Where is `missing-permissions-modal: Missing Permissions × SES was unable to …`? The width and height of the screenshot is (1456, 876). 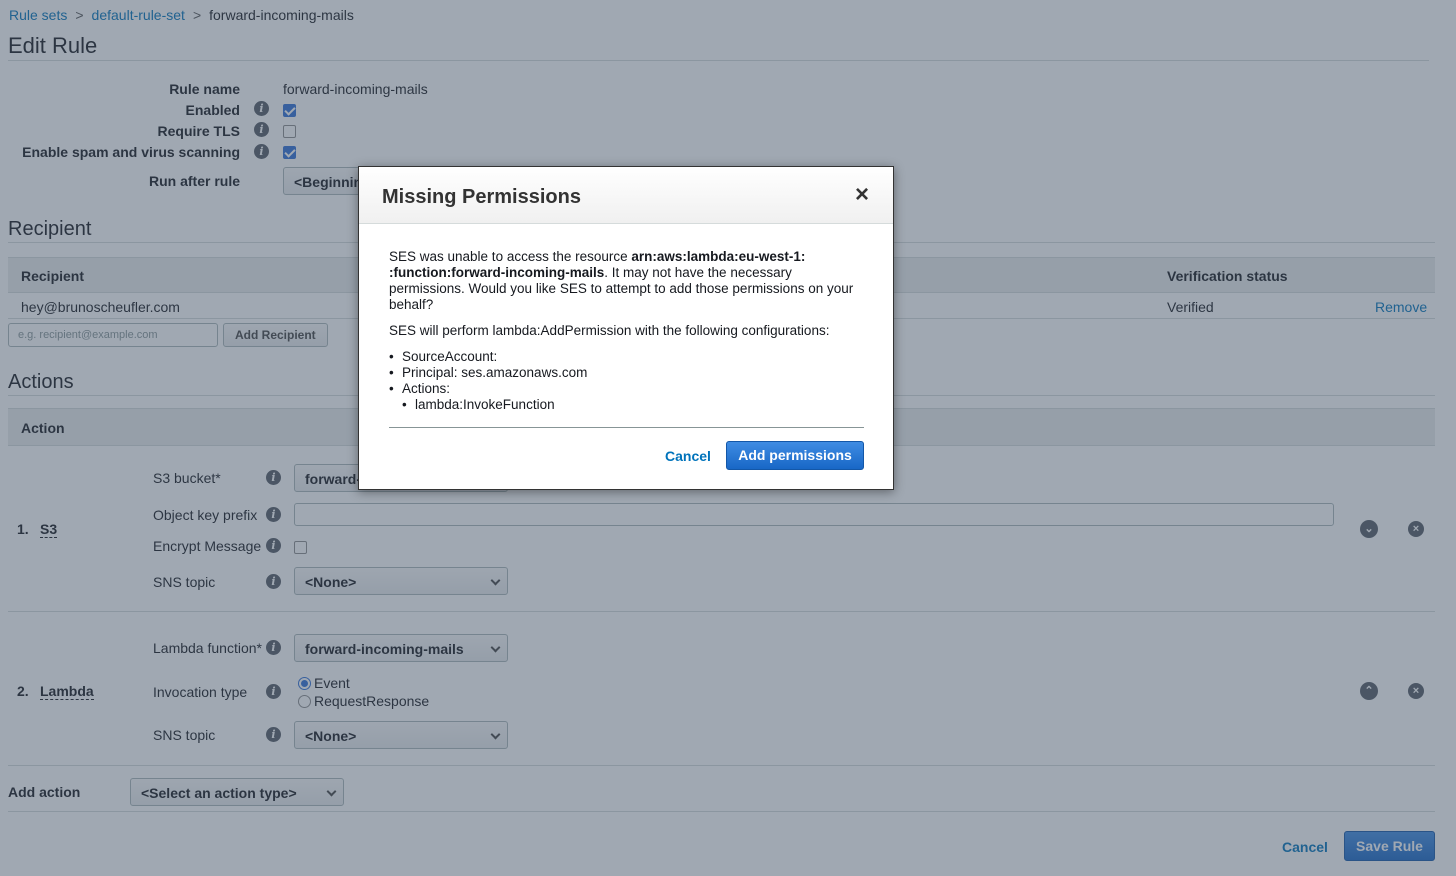
missing-permissions-modal: Missing Permissions × SES was unable to … is located at coordinates (626, 328).